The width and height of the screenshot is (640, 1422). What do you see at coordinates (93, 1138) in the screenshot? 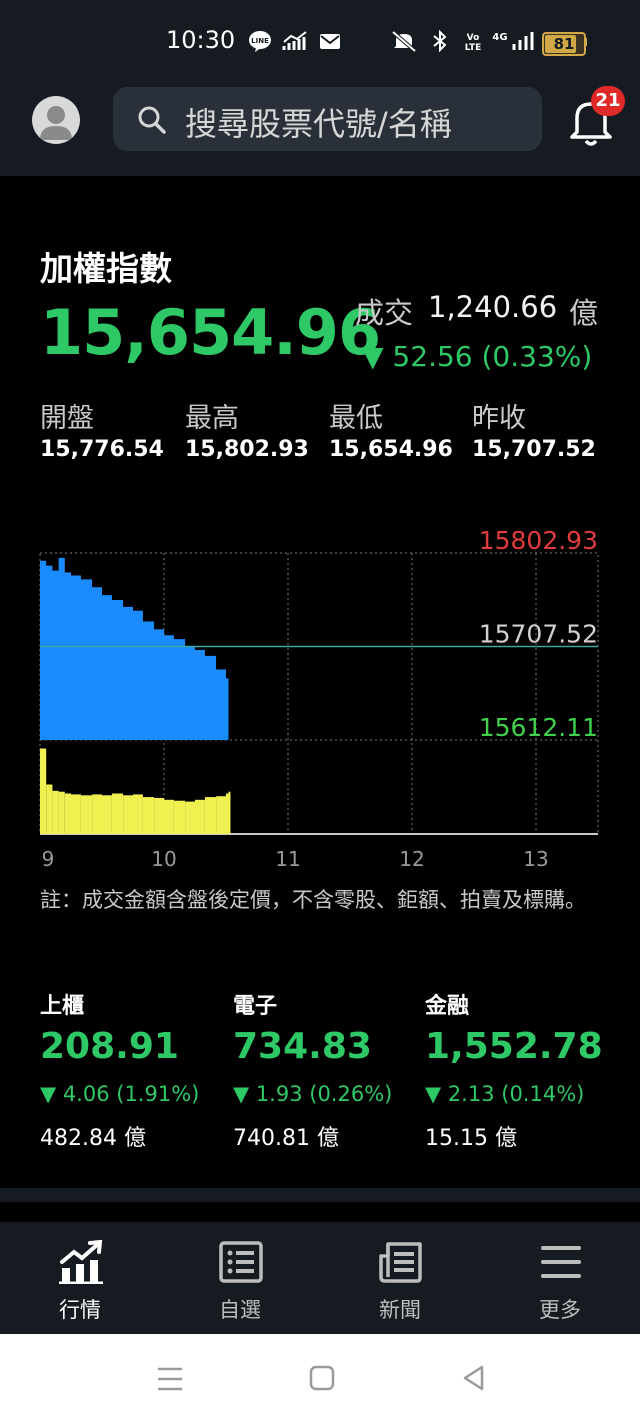
I see `sub-index-volume: 482.84 億` at bounding box center [93, 1138].